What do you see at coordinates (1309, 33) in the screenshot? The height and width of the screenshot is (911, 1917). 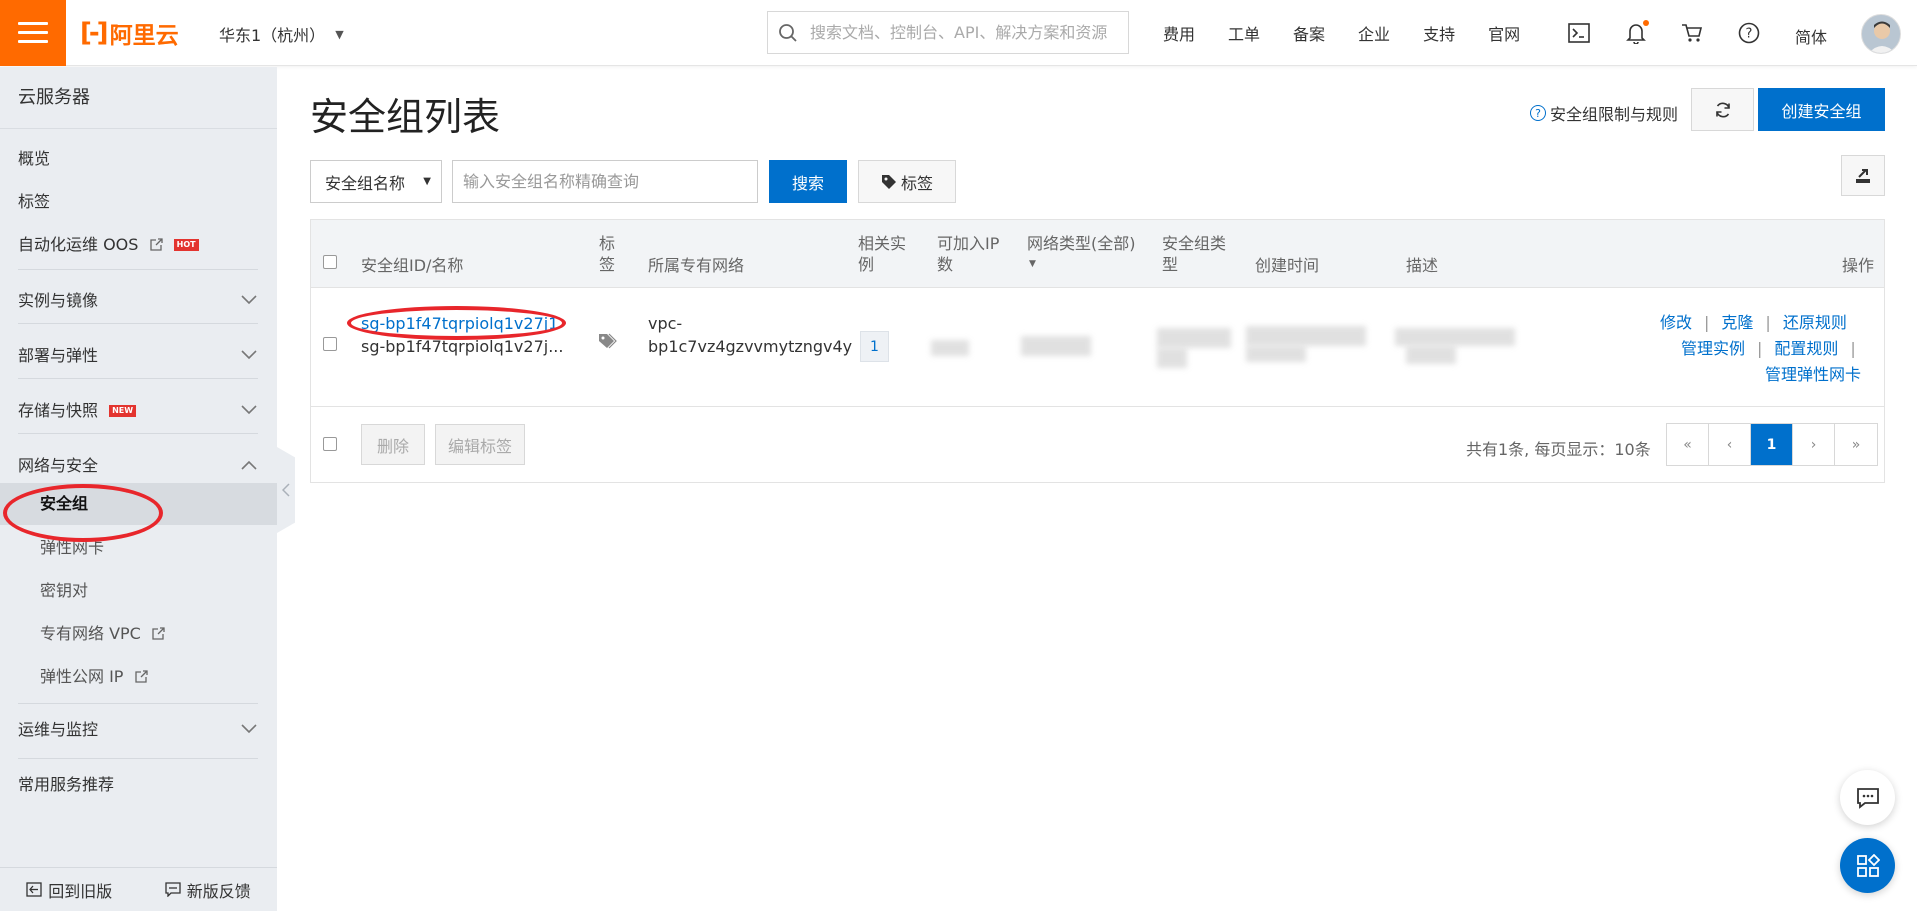 I see `nav-item-icp: 备案` at bounding box center [1309, 33].